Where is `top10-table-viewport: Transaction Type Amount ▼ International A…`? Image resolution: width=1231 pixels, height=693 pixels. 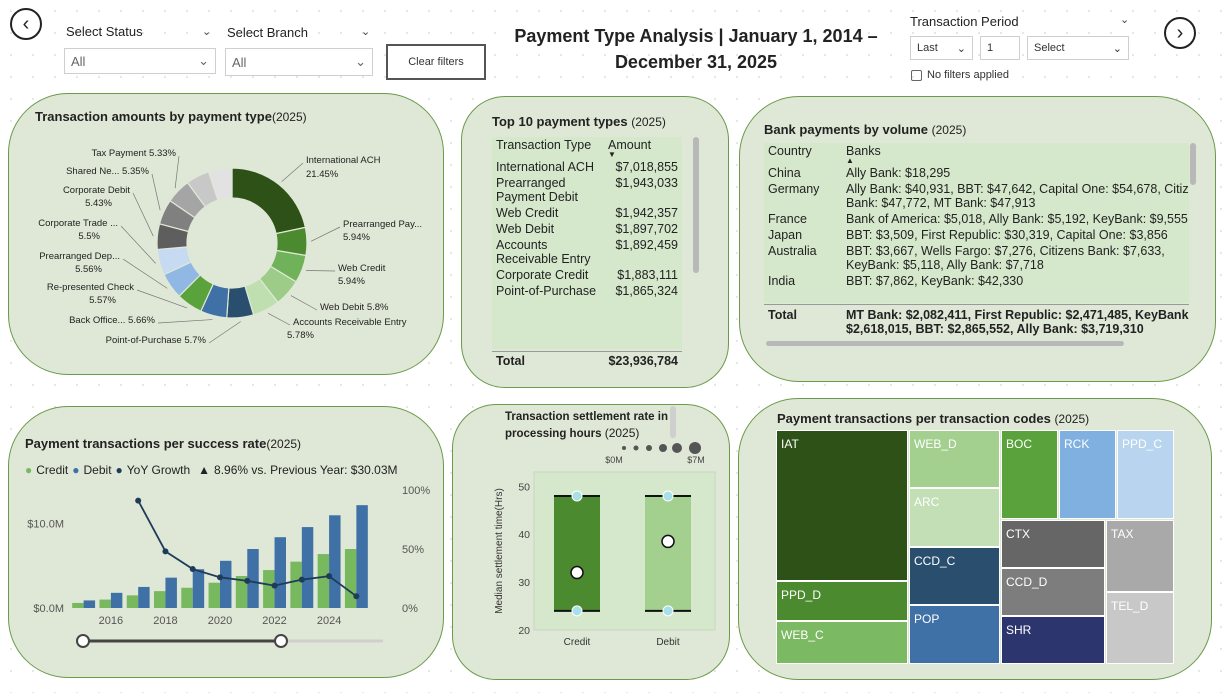
top10-table-viewport: Transaction Type Amount ▼ International A… is located at coordinates (587, 243).